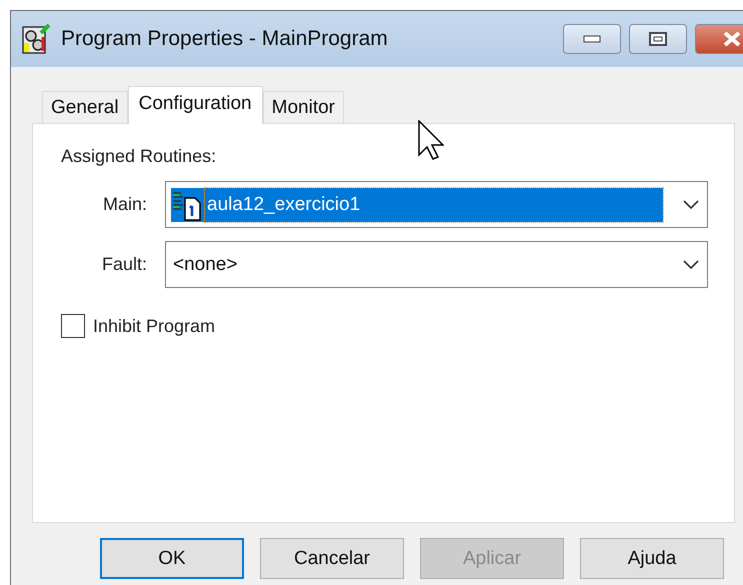  I want to click on minimize-icon, so click(592, 39).